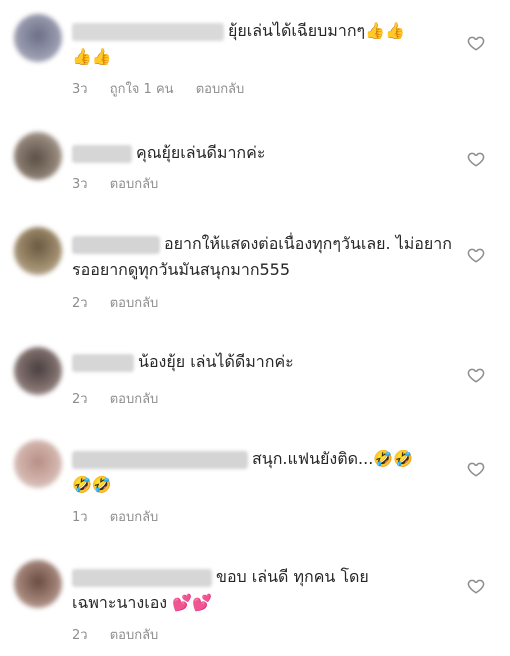 This screenshot has height=656, width=510. What do you see at coordinates (80, 517) in the screenshot?
I see `comment-time: 1ว` at bounding box center [80, 517].